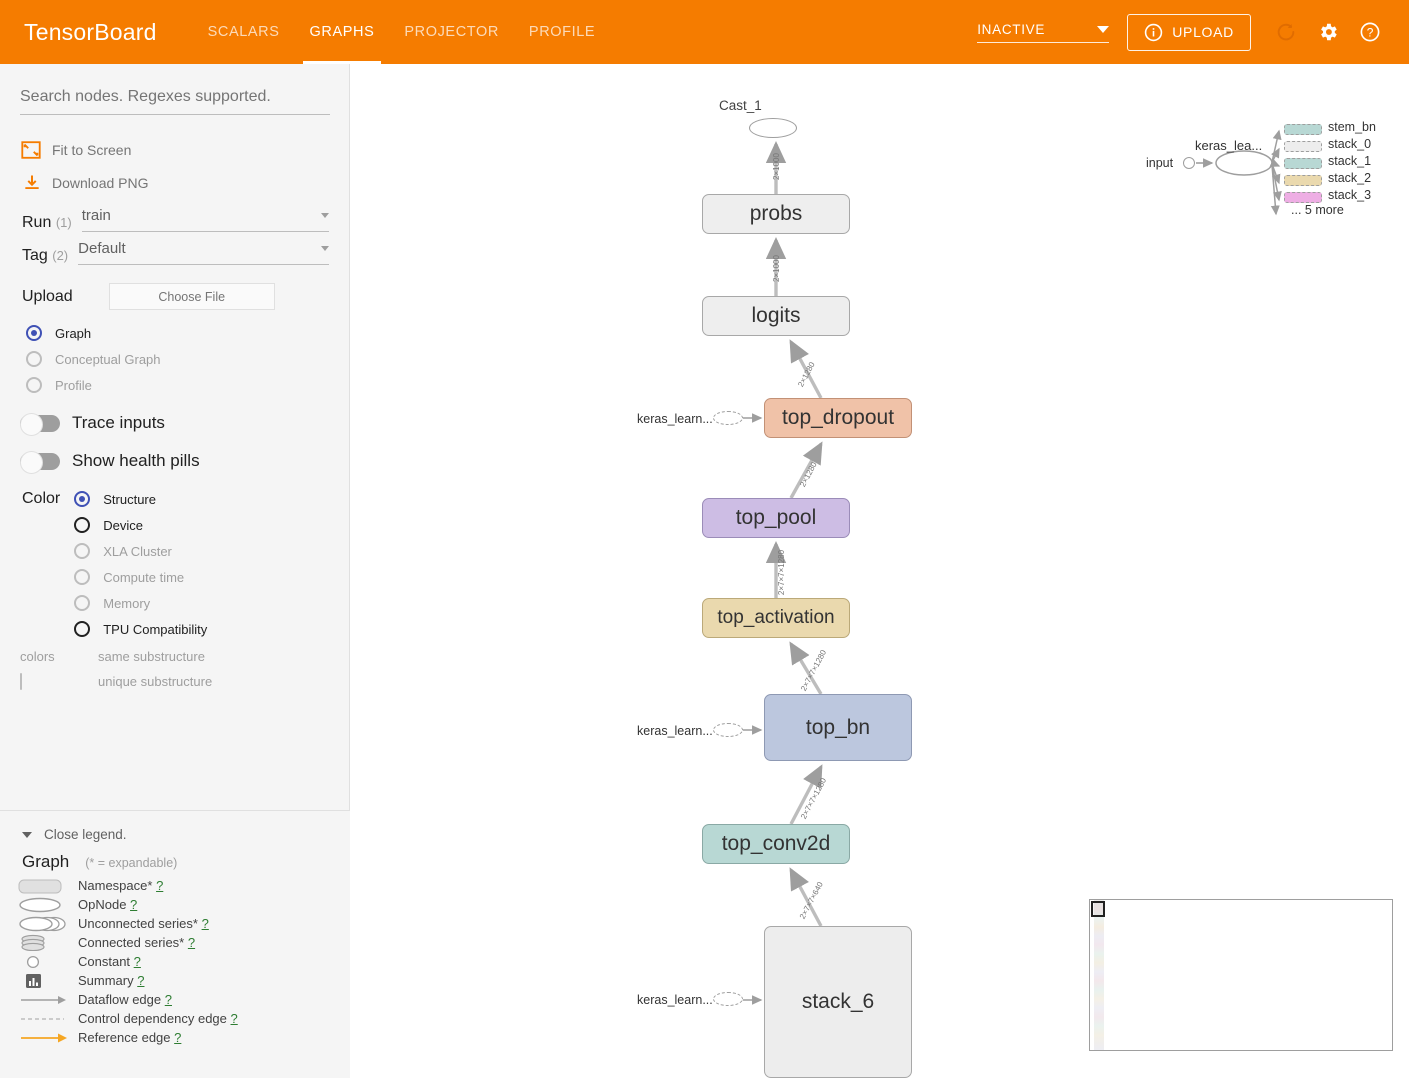 The height and width of the screenshot is (1078, 1409). Describe the element at coordinates (174, 461) in the screenshot. I see `show-health-pills-toggle: Show health pills` at that location.